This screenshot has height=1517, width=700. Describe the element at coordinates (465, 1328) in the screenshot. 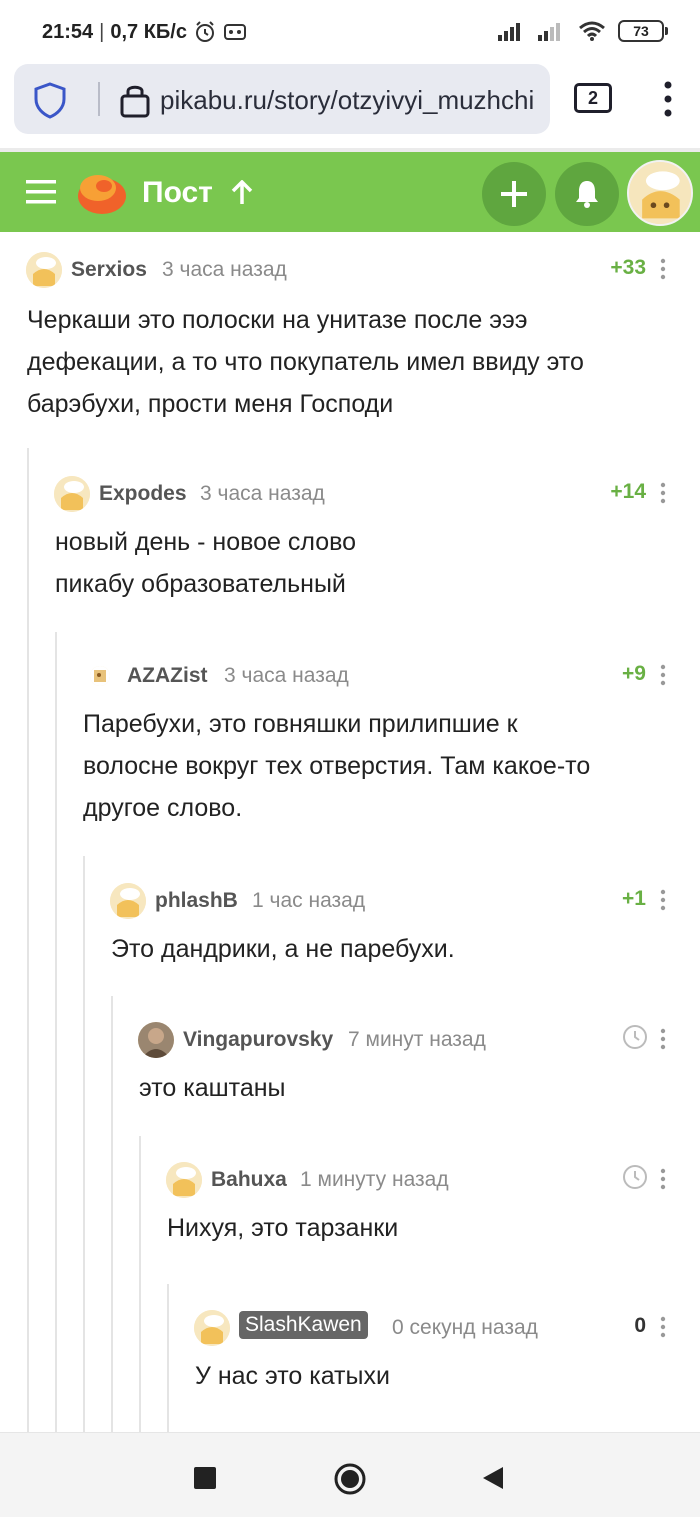

I see `comment-time: 0 секунд назад` at that location.